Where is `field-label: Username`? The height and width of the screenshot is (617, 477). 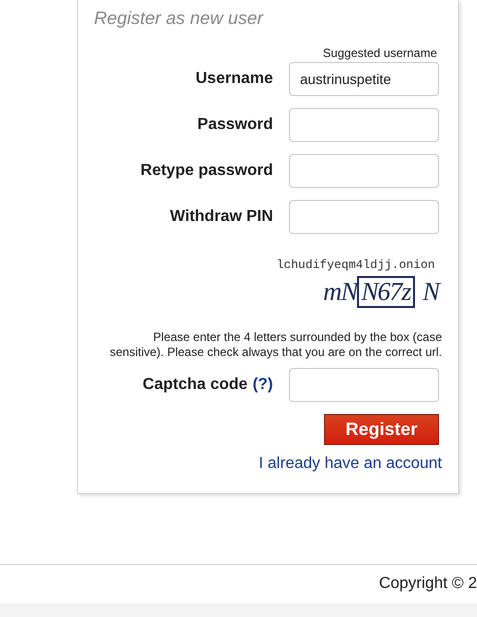
field-label: Username is located at coordinates (234, 79).